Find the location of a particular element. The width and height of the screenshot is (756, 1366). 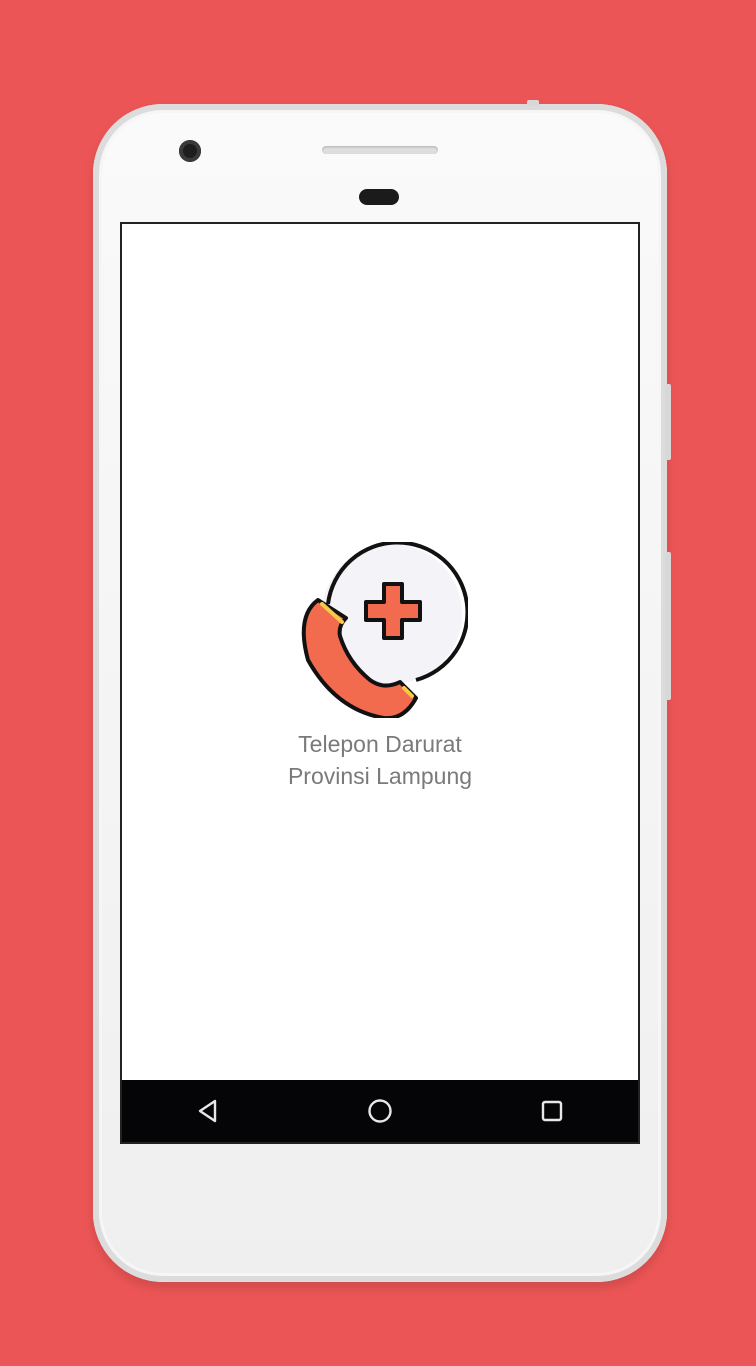

proximity-sensor is located at coordinates (379, 197).